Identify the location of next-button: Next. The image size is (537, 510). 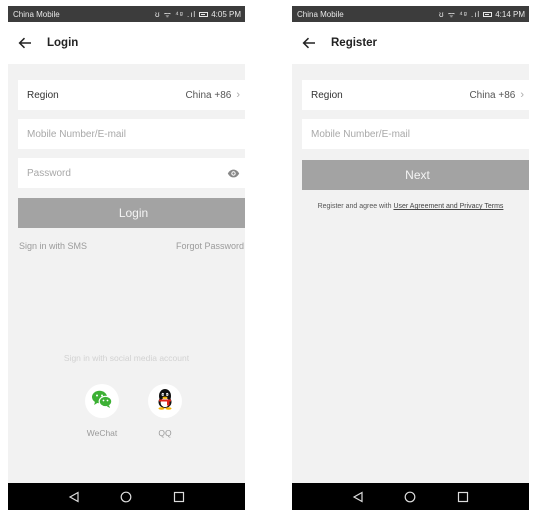
(415, 175).